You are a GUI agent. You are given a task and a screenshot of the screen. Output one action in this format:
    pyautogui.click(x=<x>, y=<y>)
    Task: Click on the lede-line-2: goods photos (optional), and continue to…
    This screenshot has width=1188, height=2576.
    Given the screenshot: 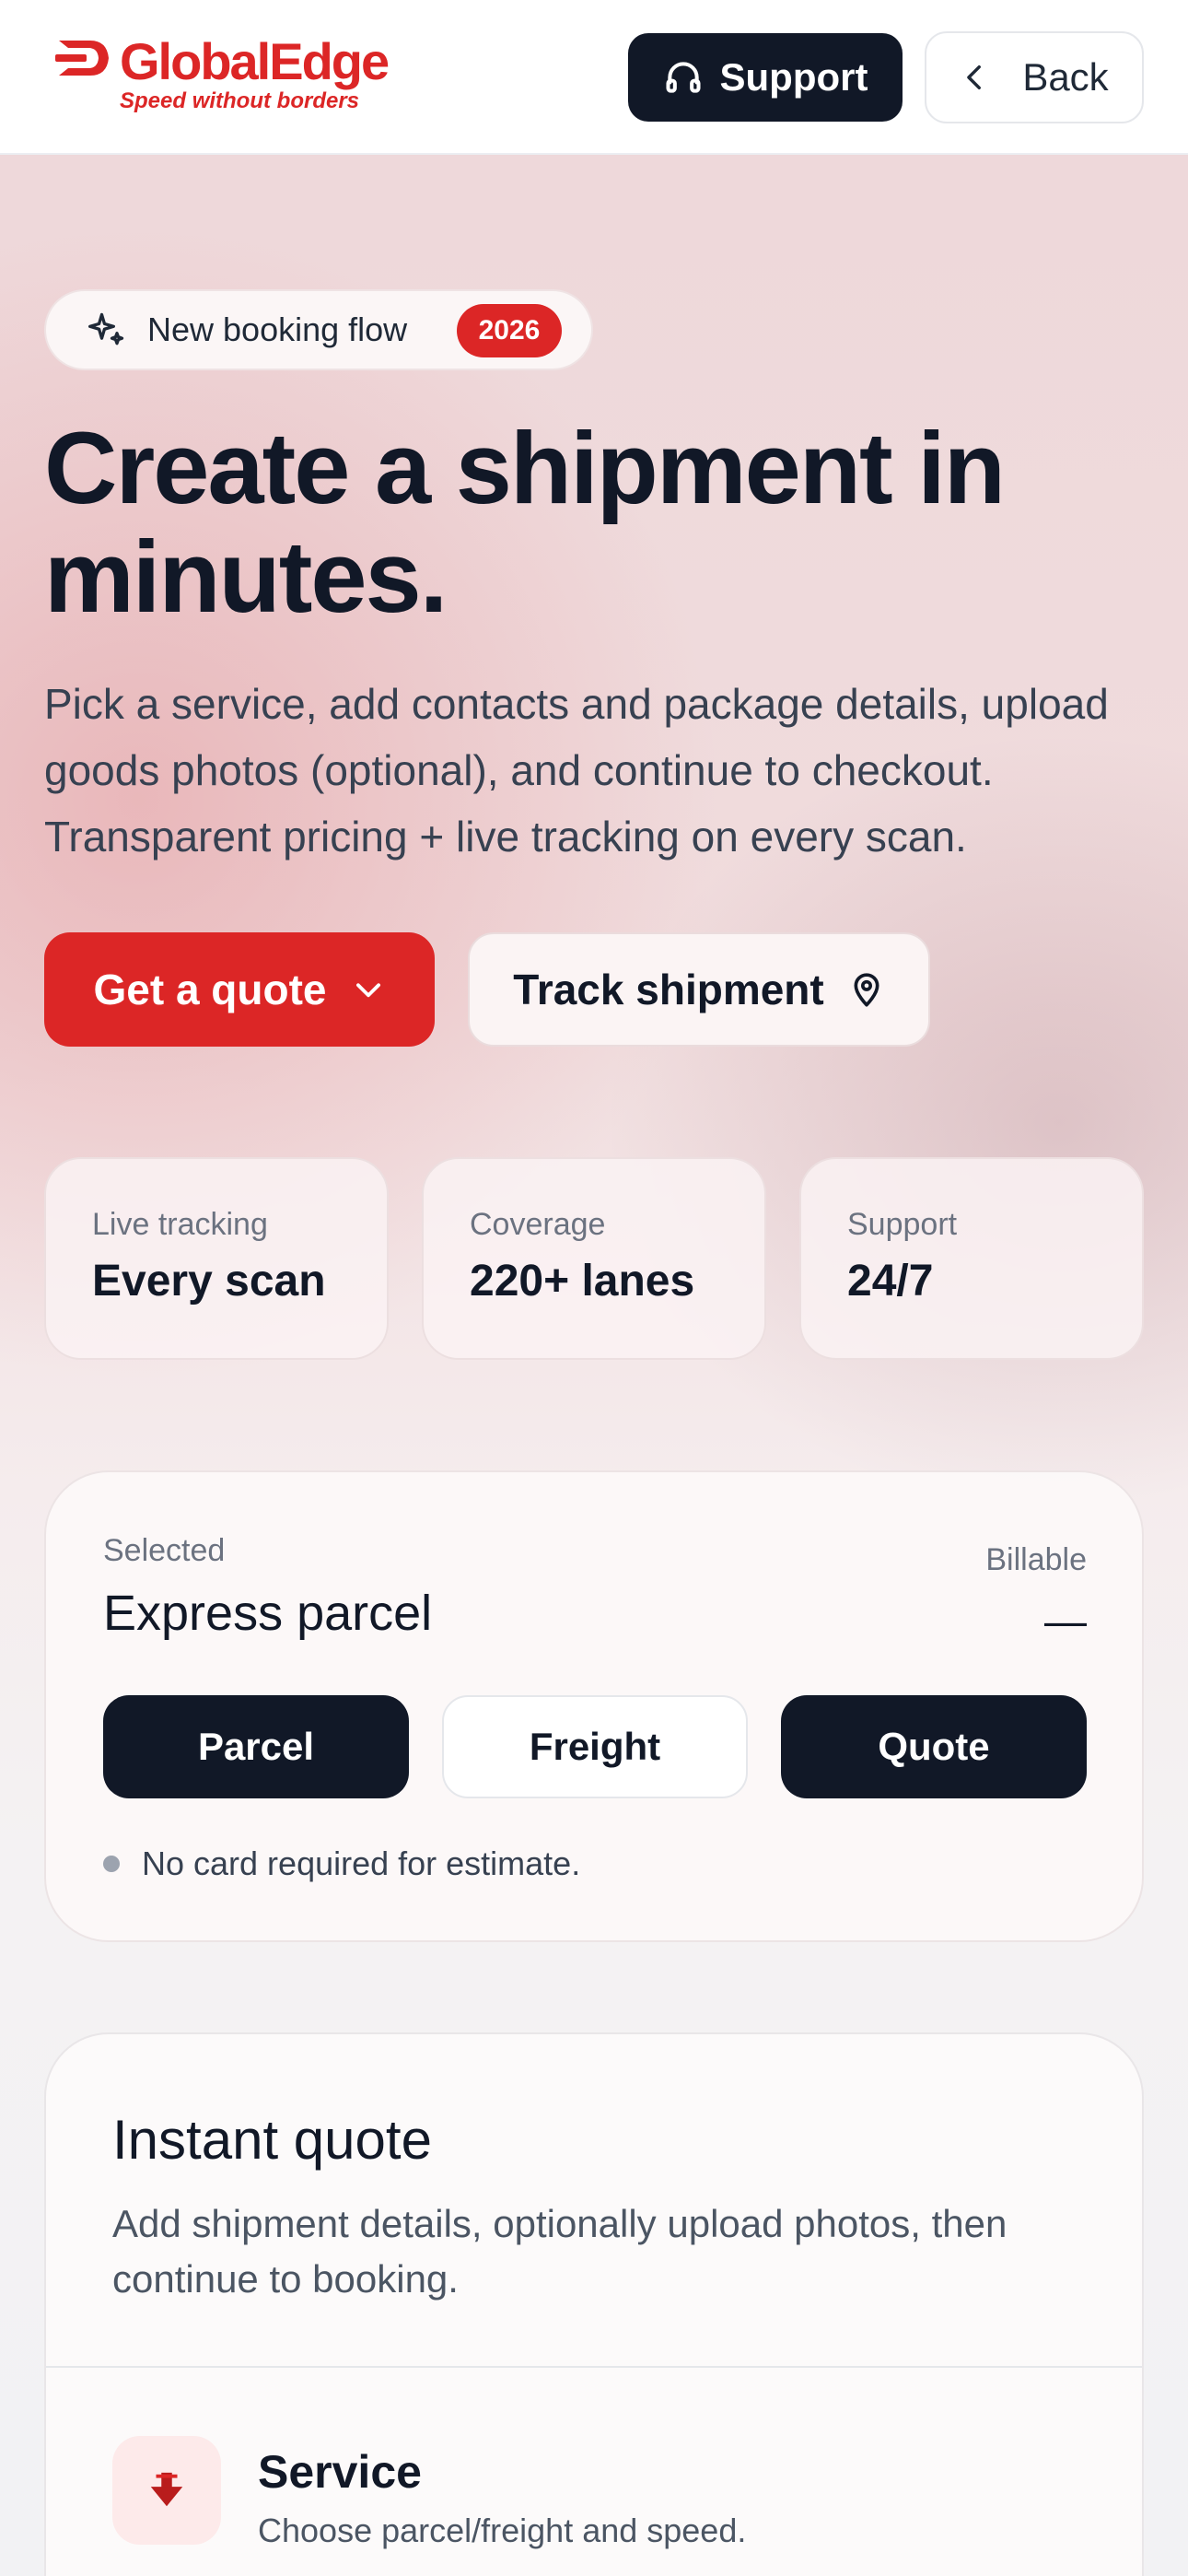 What is the action you would take?
    pyautogui.click(x=519, y=770)
    